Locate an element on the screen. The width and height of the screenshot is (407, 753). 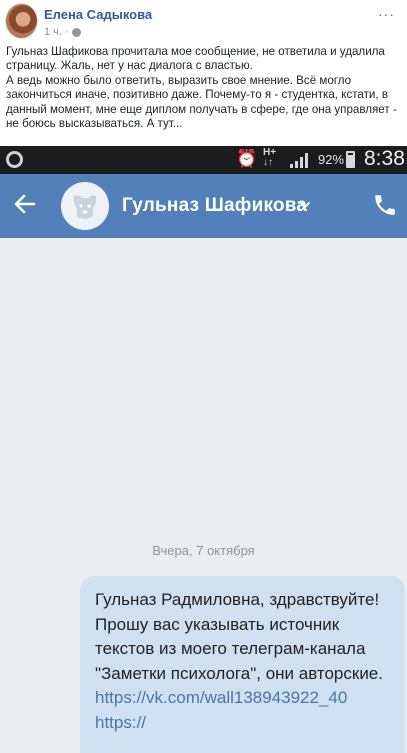
signal-icon is located at coordinates (299, 160).